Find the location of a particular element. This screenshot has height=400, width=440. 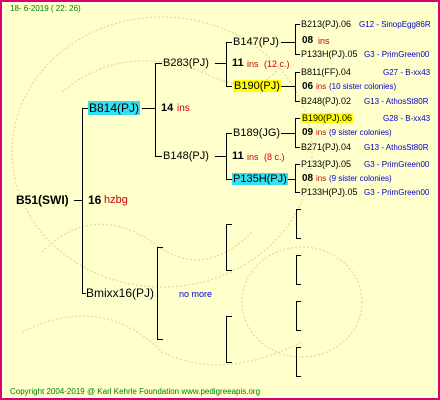

gen3-b2-mark: ins is located at coordinates (321, 178).